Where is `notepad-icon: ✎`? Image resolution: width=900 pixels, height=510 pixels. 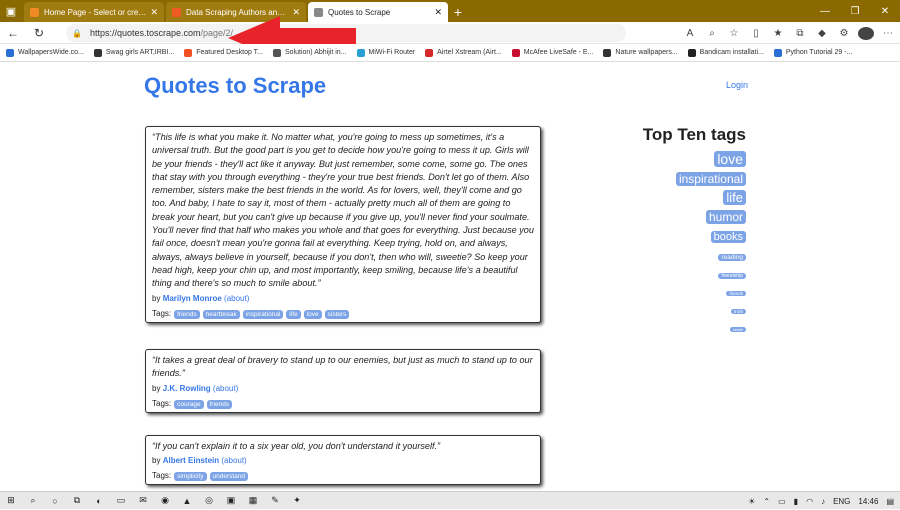 notepad-icon: ✎ is located at coordinates (275, 500).